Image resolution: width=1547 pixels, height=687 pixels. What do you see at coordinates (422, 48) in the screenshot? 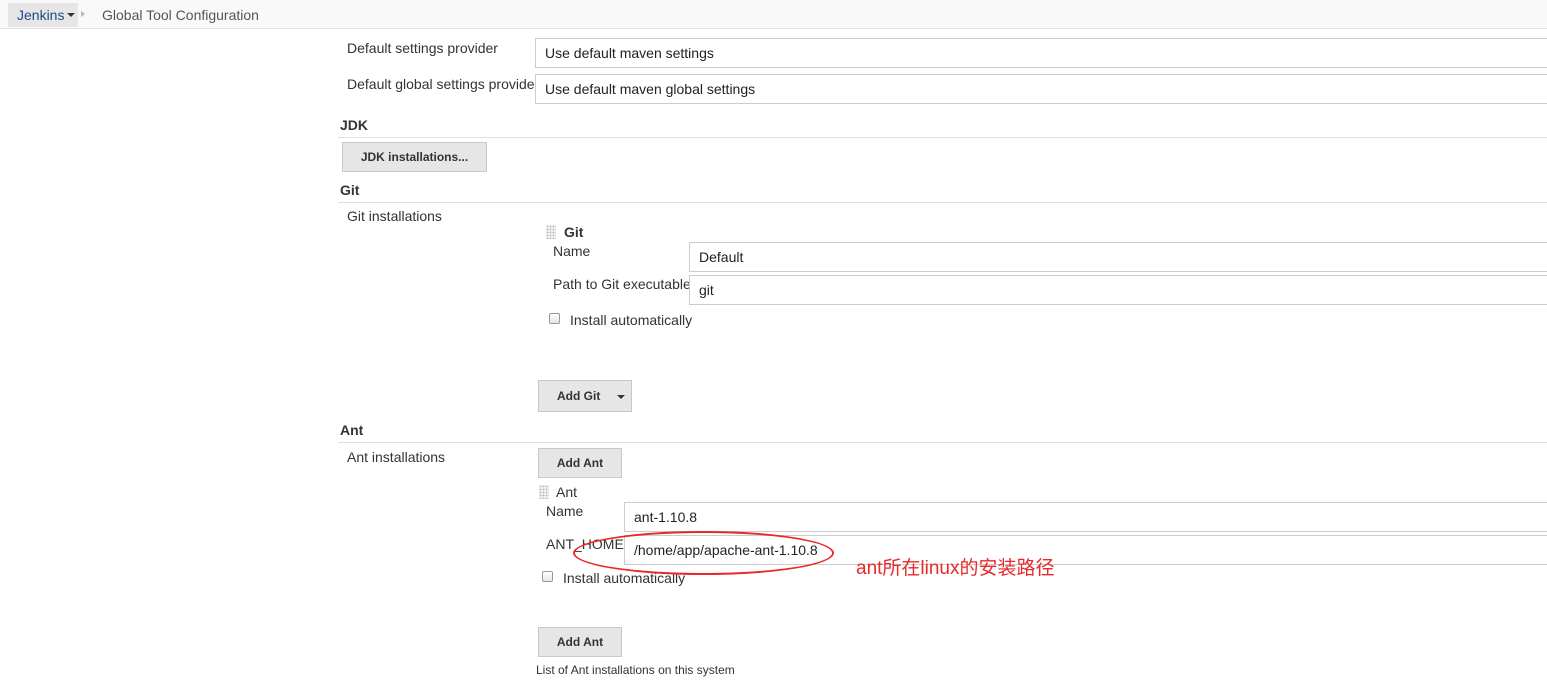
I see `default-settings-provider-label: Default settings provider` at bounding box center [422, 48].